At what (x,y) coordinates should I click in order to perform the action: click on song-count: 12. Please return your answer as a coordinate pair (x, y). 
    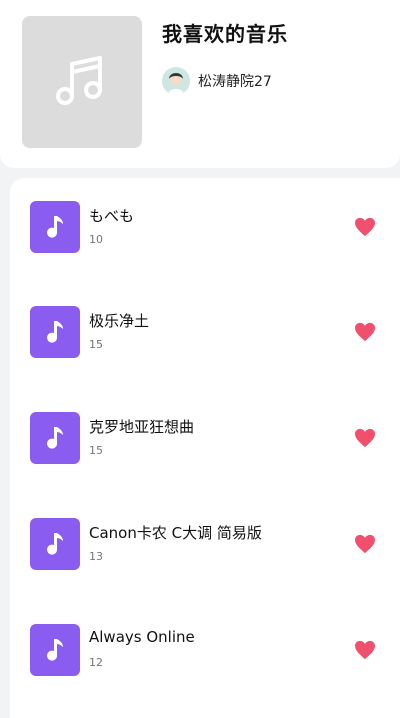
    Looking at the image, I should click on (96, 662).